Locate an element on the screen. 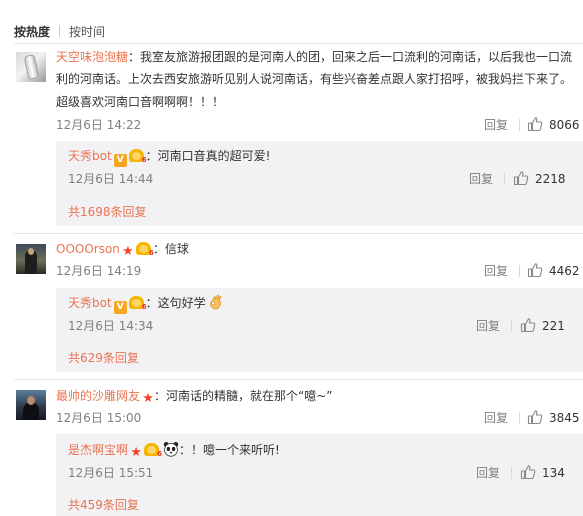 This screenshot has height=516, width=583. comment-text: 最帅的沙雕网友 ★：河南话的精髓，就在那个“噫~” is located at coordinates (194, 397).